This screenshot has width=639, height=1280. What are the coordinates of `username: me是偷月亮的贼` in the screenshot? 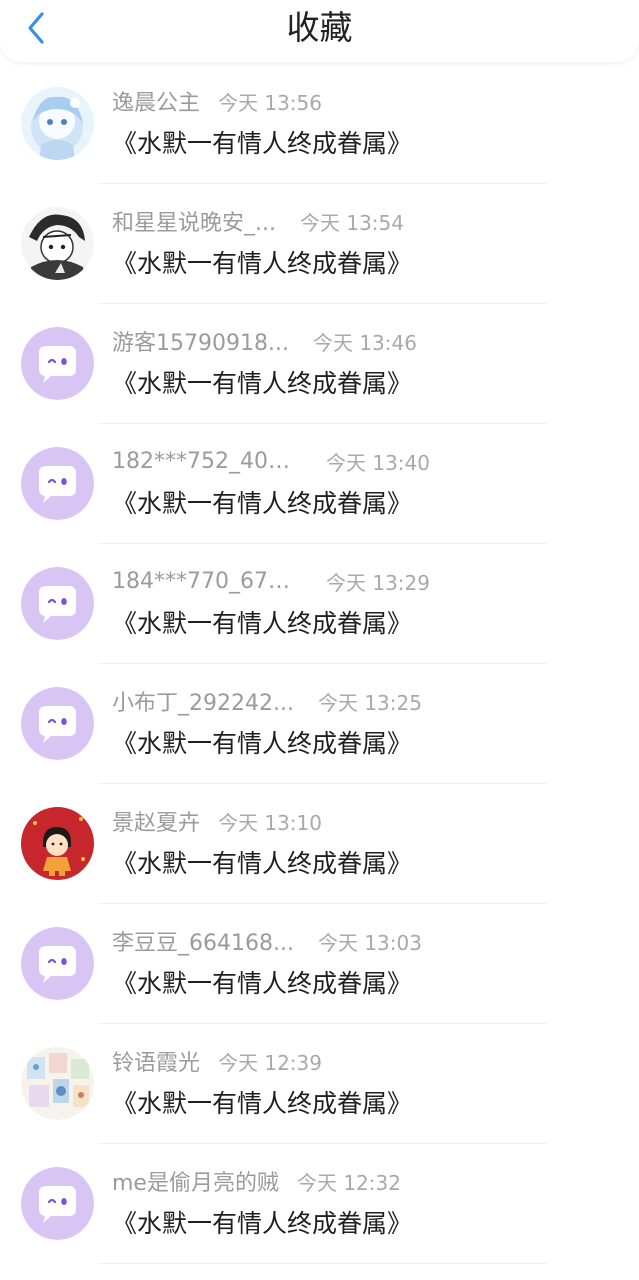 It's located at (195, 1183).